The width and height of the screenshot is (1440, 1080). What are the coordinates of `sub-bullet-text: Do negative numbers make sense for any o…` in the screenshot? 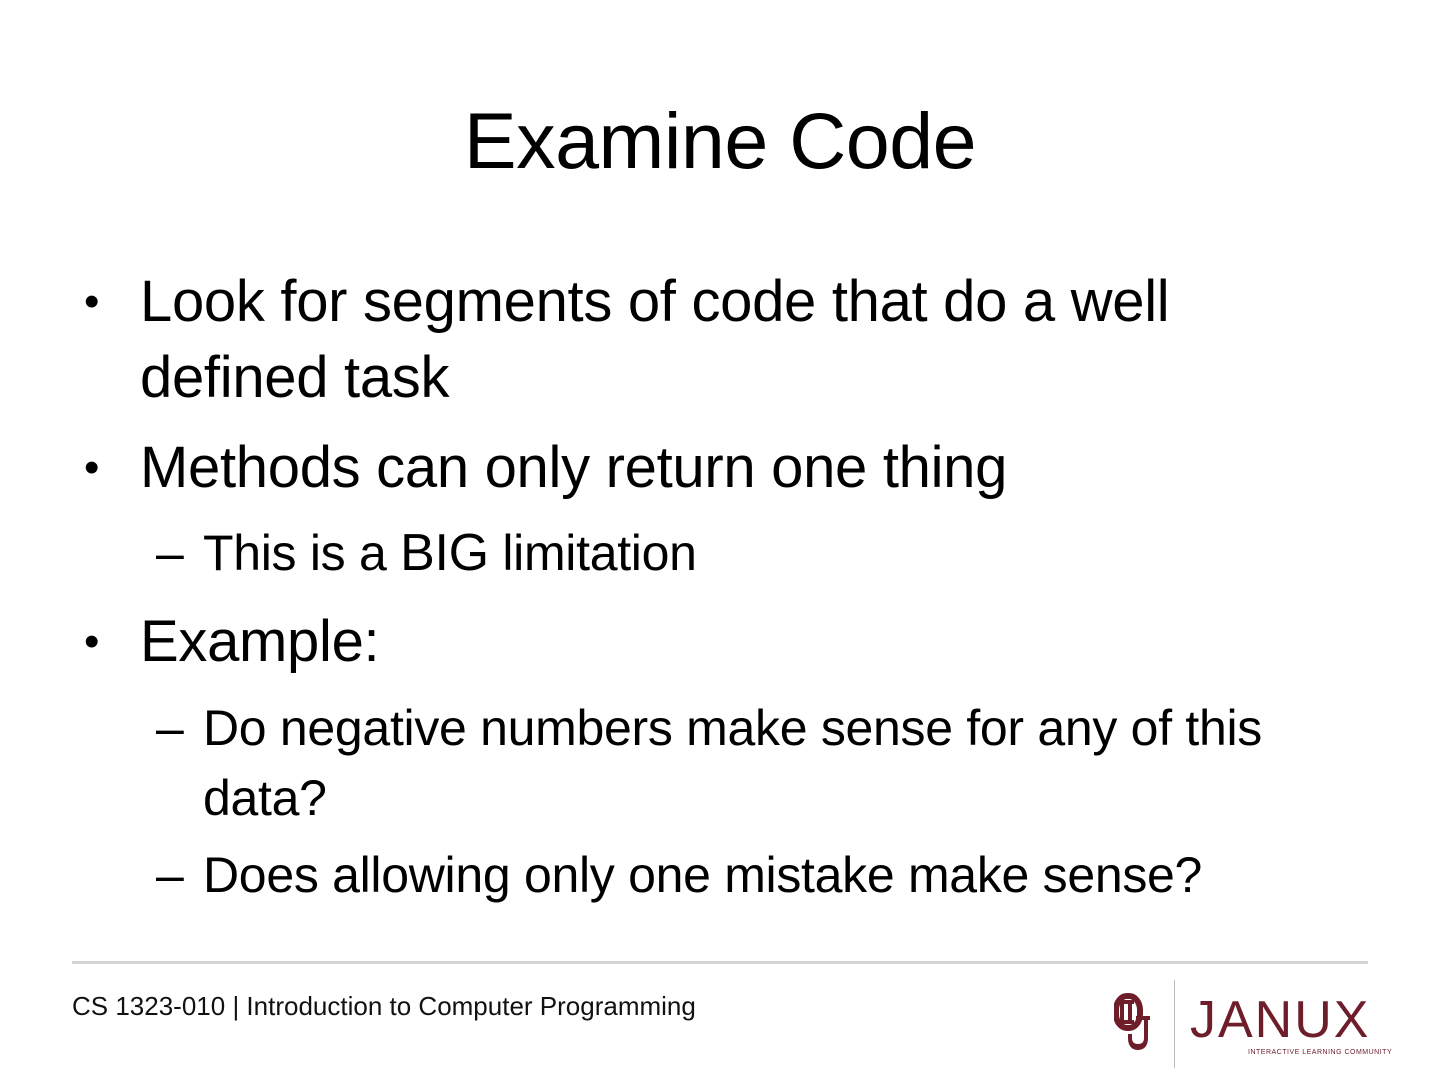 It's located at (732, 763).